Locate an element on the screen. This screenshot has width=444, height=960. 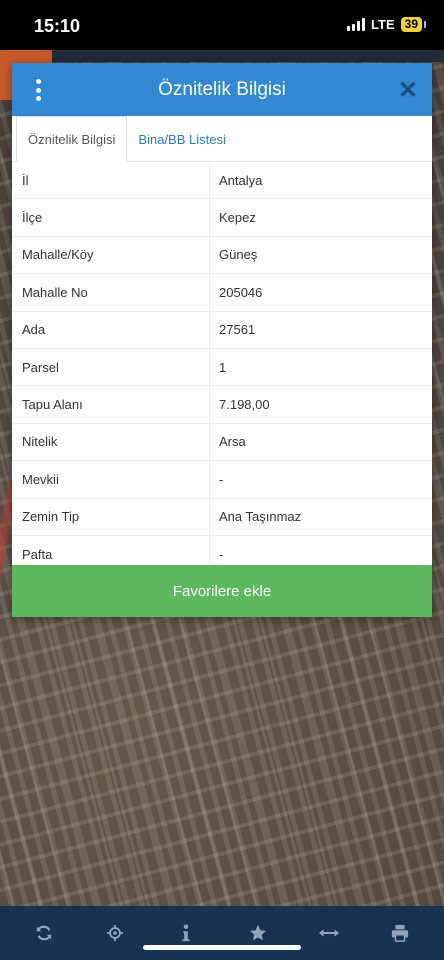
battery-icon: 39 is located at coordinates (413, 24).